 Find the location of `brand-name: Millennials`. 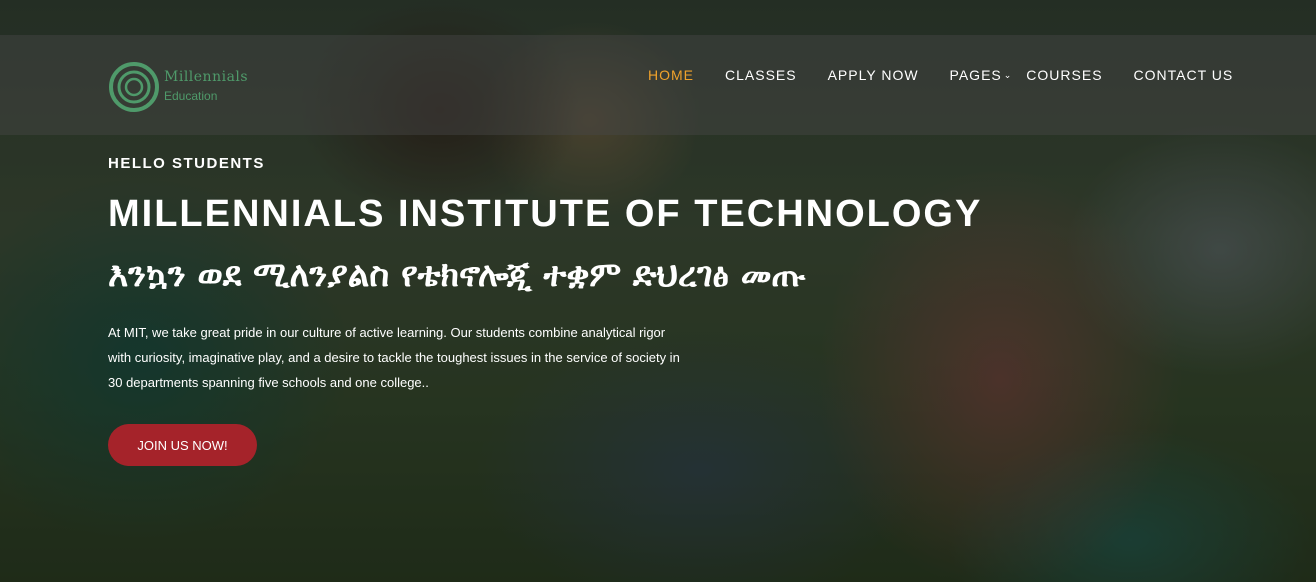

brand-name: Millennials is located at coordinates (206, 77).